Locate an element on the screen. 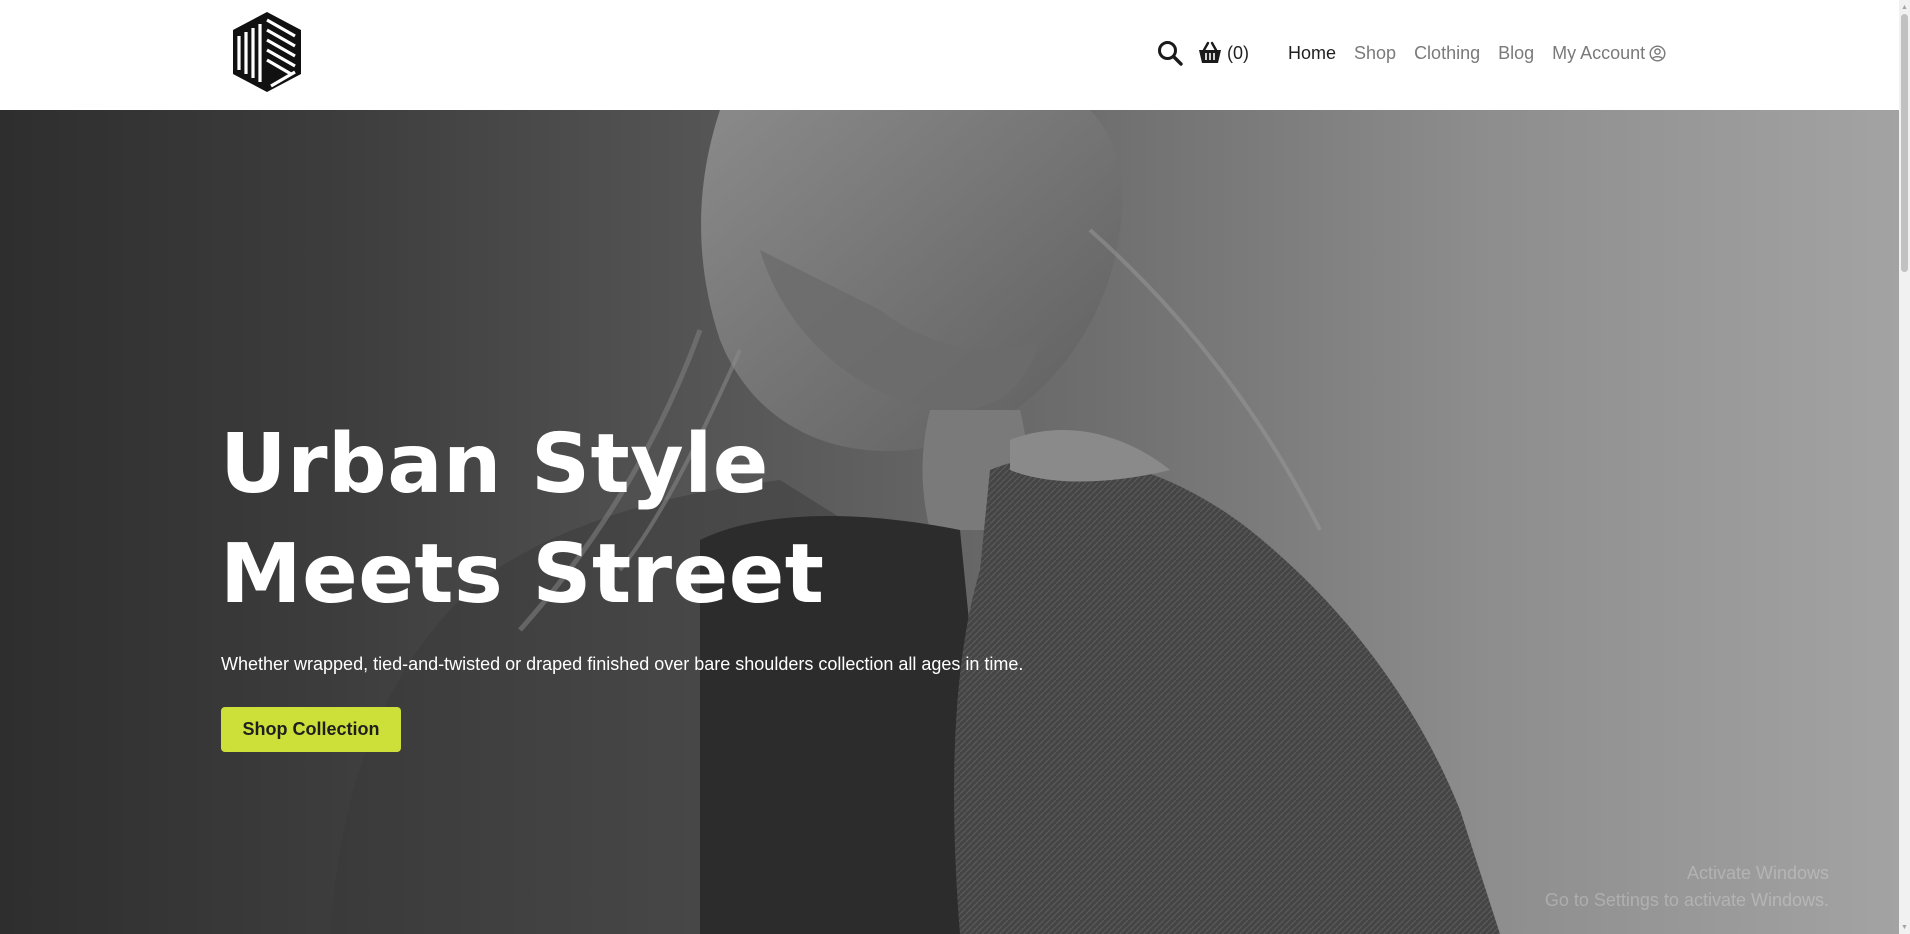 Image resolution: width=1910 pixels, height=934 pixels. watermark-line1: Activate Windows is located at coordinates (1757, 873).